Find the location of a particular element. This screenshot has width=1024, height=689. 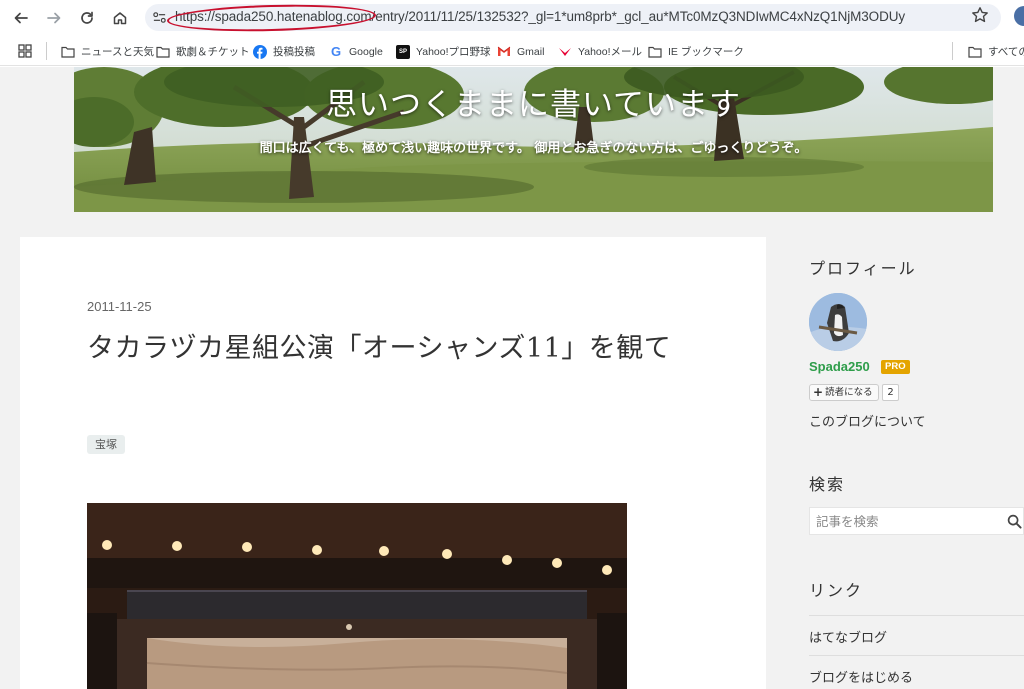

subscribe-button: + 読者になる is located at coordinates (844, 392).